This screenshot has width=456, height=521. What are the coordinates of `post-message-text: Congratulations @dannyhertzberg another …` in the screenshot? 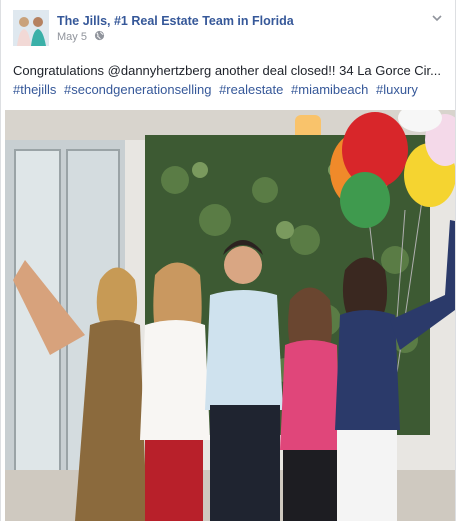 It's located at (227, 70).